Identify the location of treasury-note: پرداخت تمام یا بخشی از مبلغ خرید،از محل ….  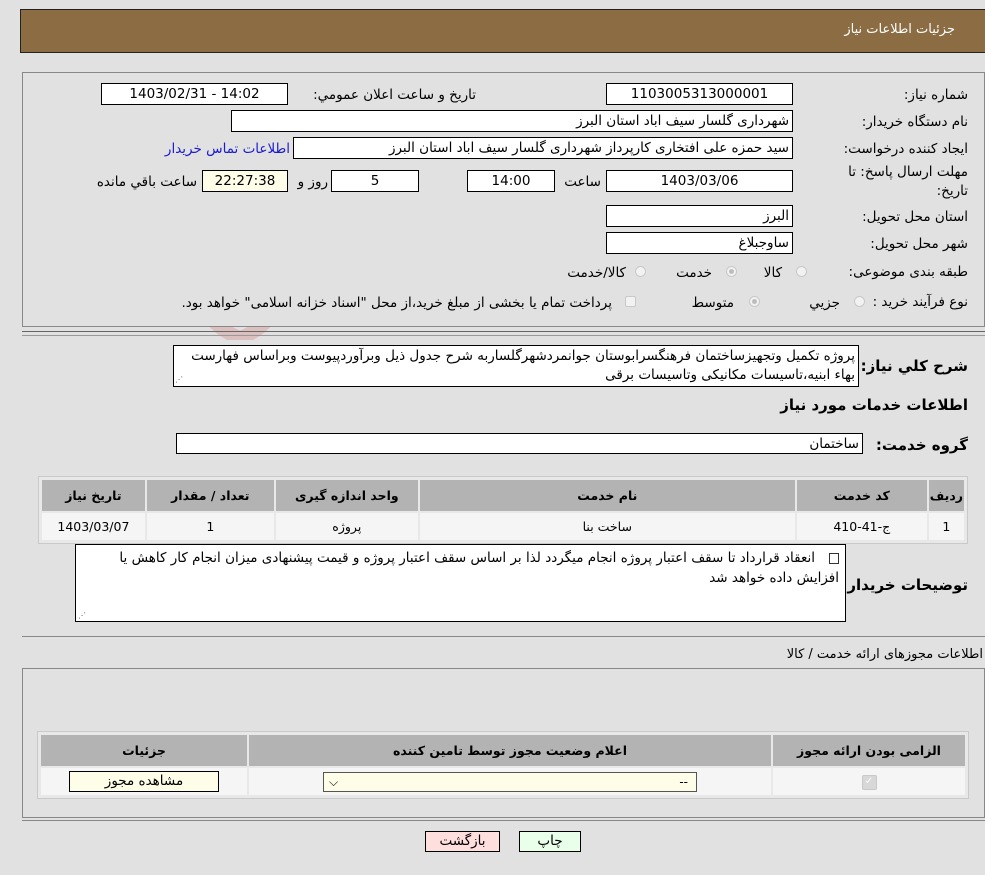
(396, 303).